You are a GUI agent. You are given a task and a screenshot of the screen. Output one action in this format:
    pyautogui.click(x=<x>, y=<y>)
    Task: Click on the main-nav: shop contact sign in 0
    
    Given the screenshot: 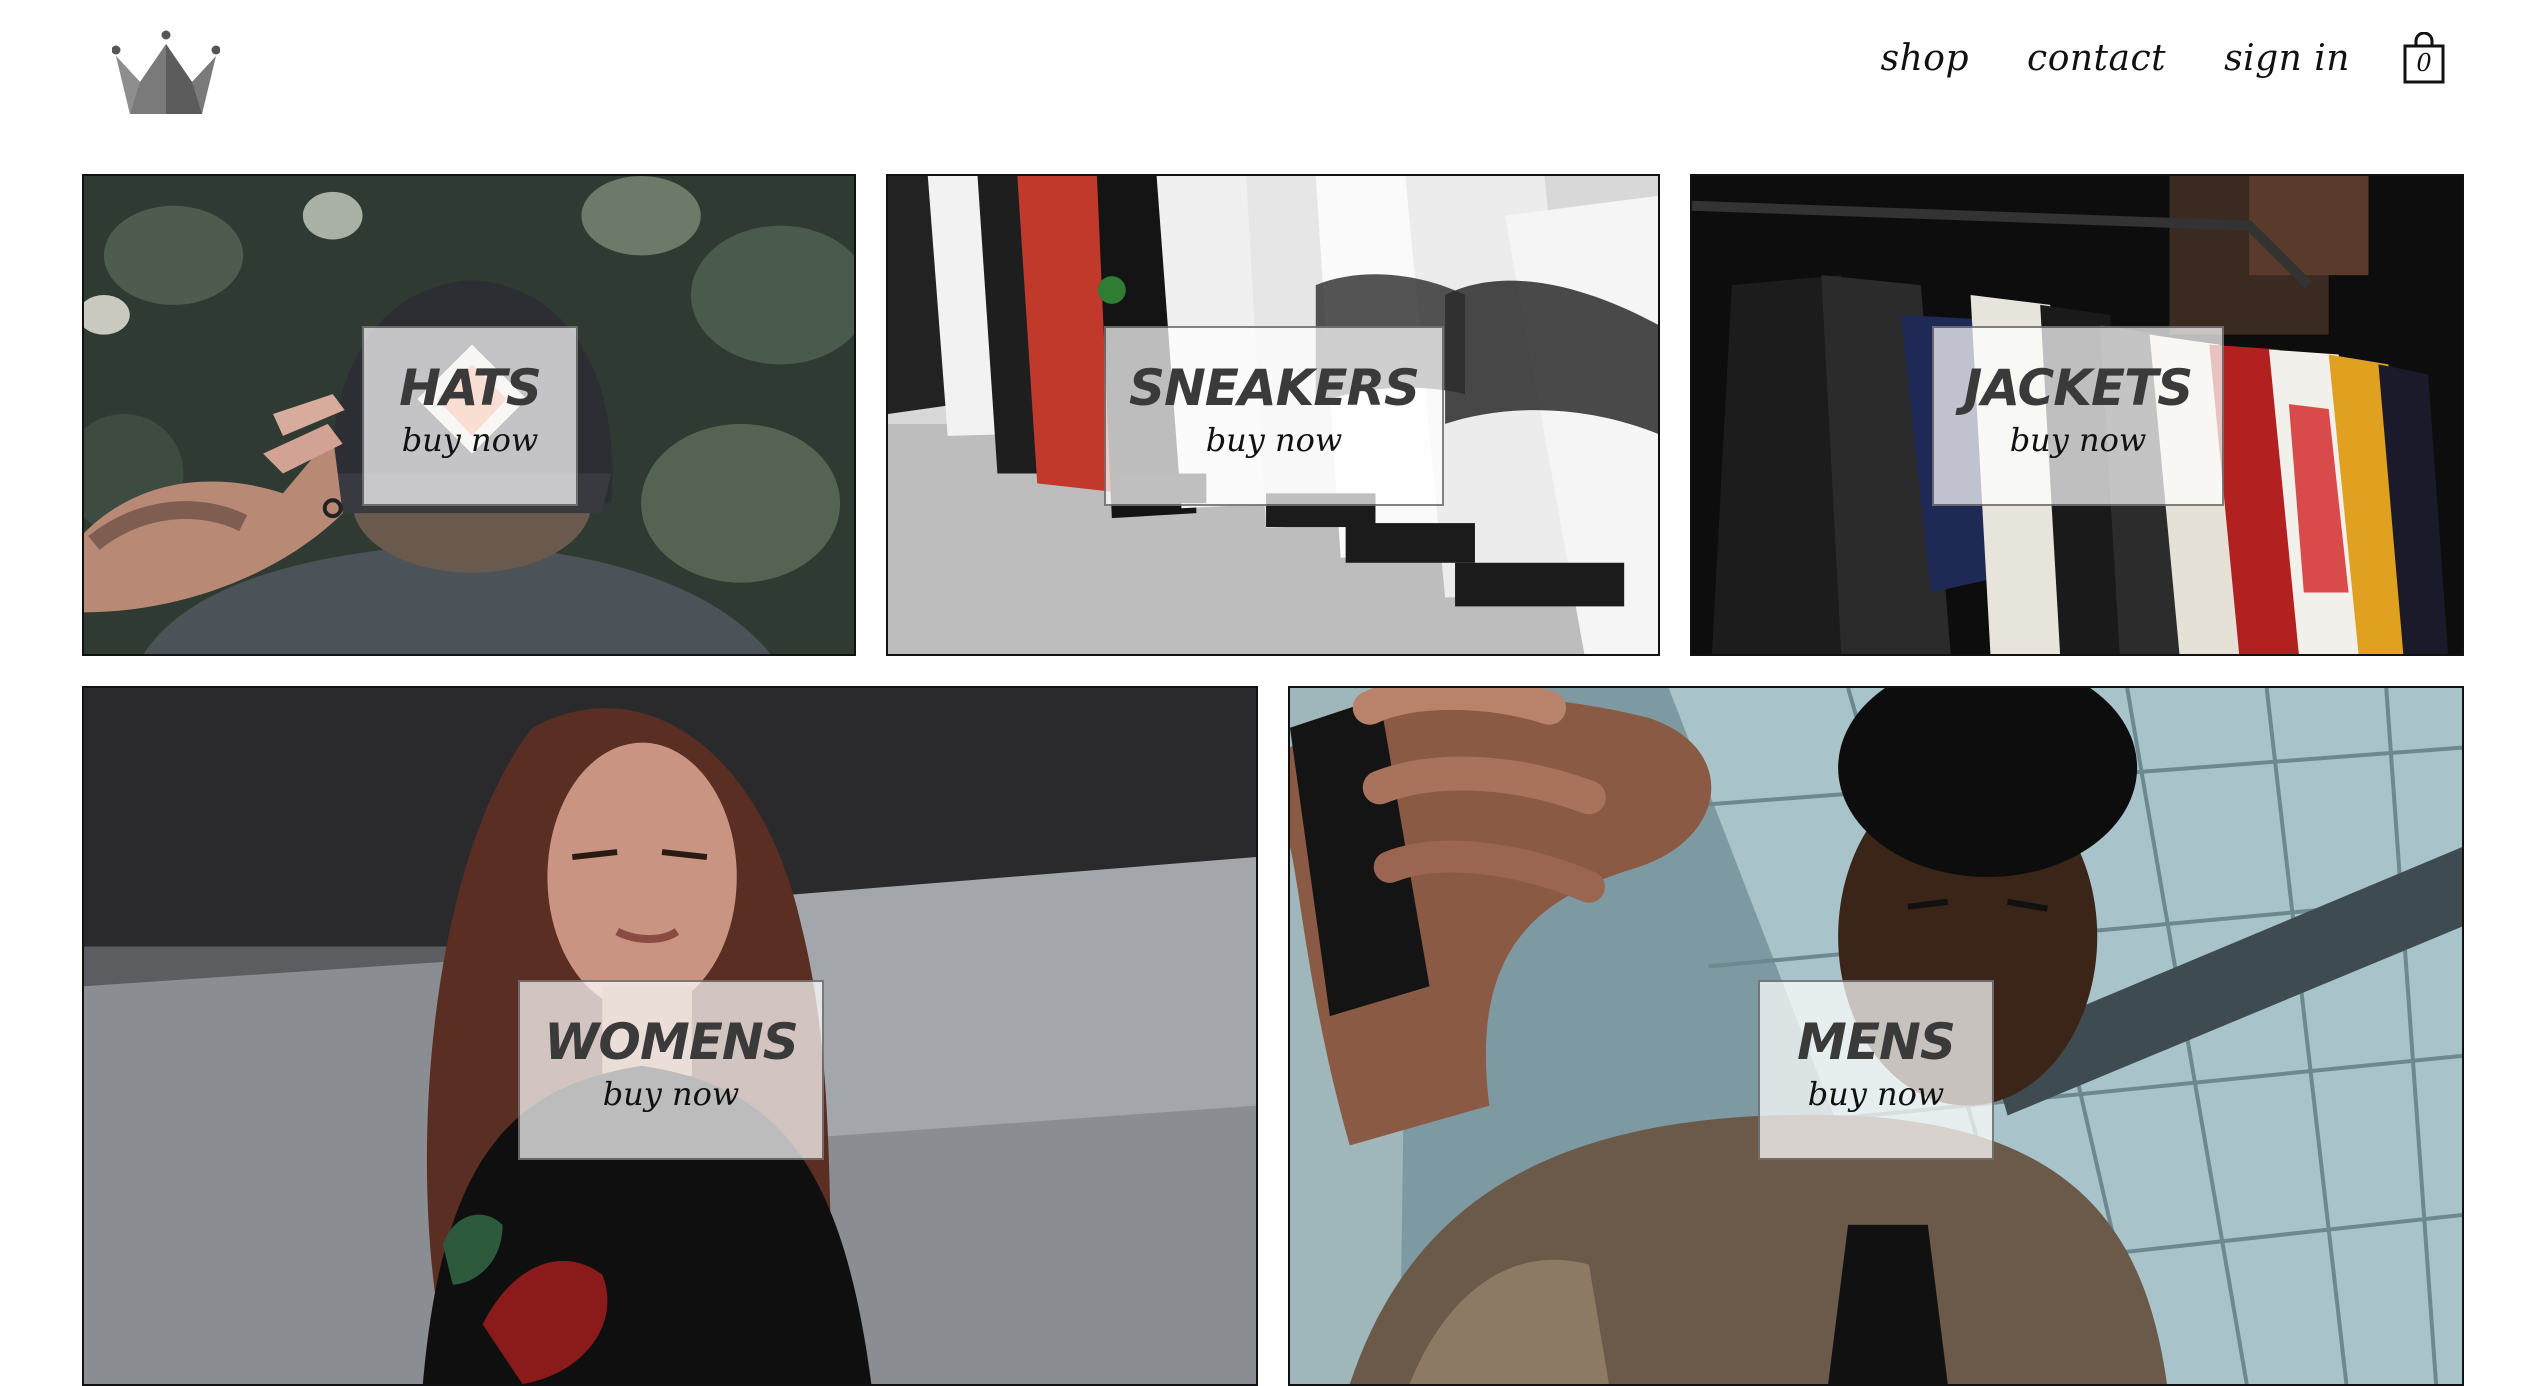 What is the action you would take?
    pyautogui.click(x=2134, y=58)
    